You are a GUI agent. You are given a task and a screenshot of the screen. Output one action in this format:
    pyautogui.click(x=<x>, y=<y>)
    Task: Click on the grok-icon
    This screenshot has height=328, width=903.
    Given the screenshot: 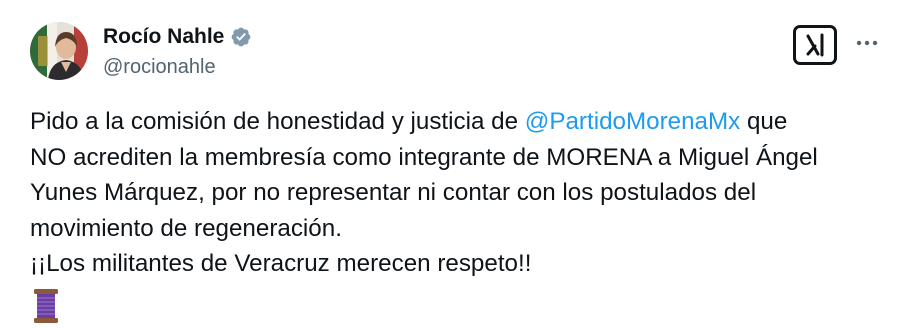 What is the action you would take?
    pyautogui.click(x=815, y=45)
    